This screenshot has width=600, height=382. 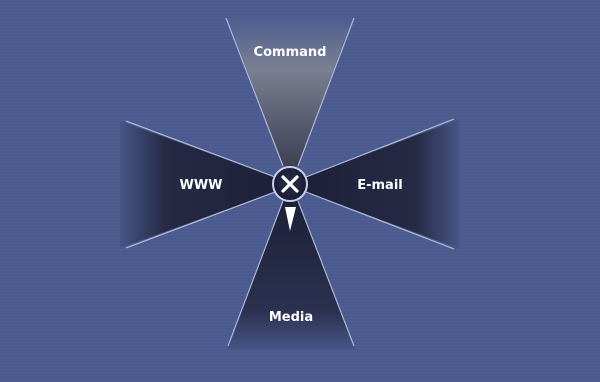 I want to click on pie-menu-close-button, so click(x=290, y=184).